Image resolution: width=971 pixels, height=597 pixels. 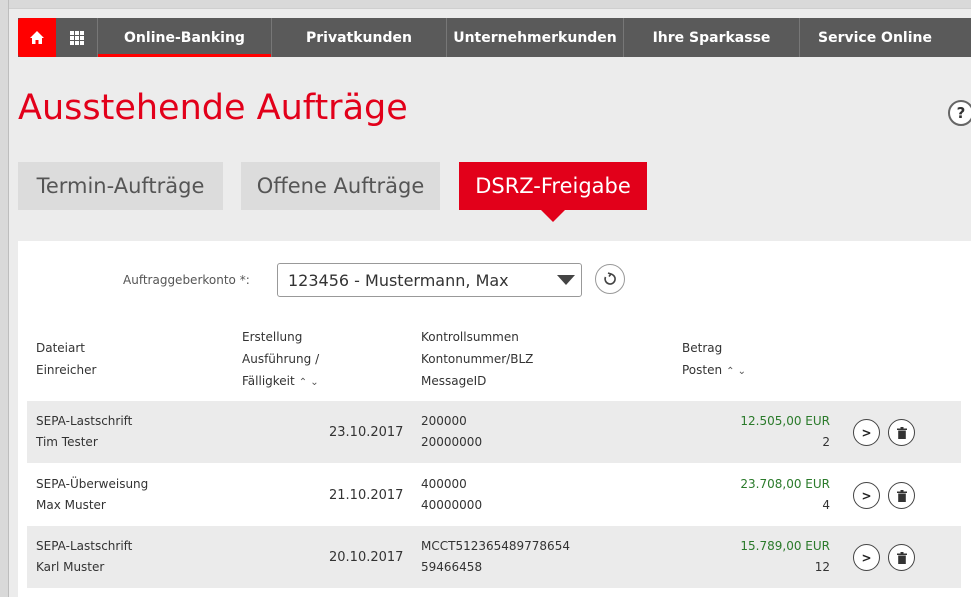 What do you see at coordinates (452, 442) in the screenshot?
I see `row-check2: 20000000` at bounding box center [452, 442].